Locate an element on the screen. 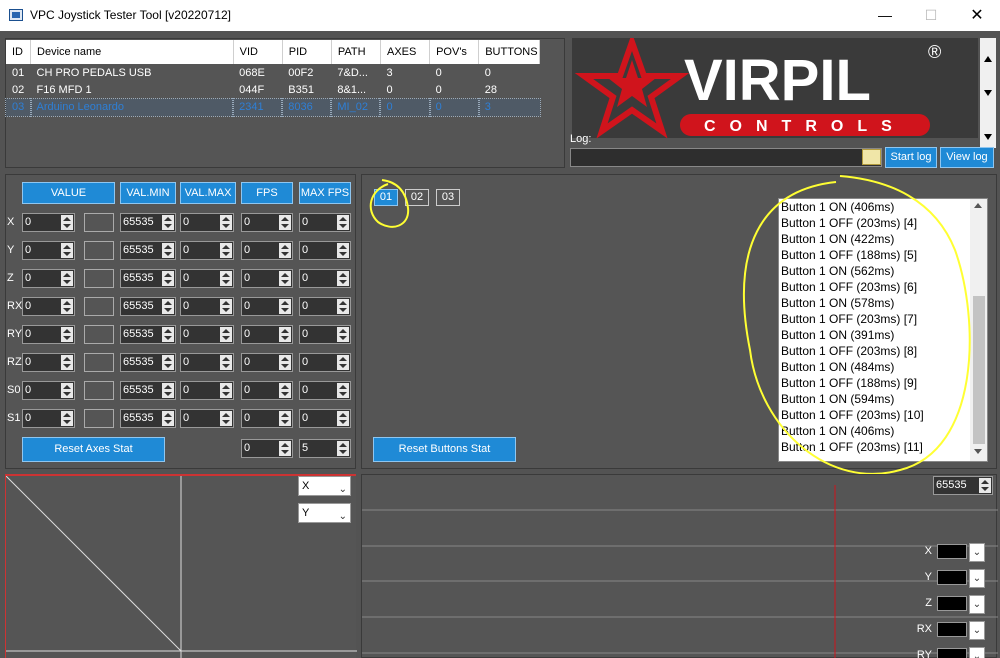  folder-icon is located at coordinates (871, 157).